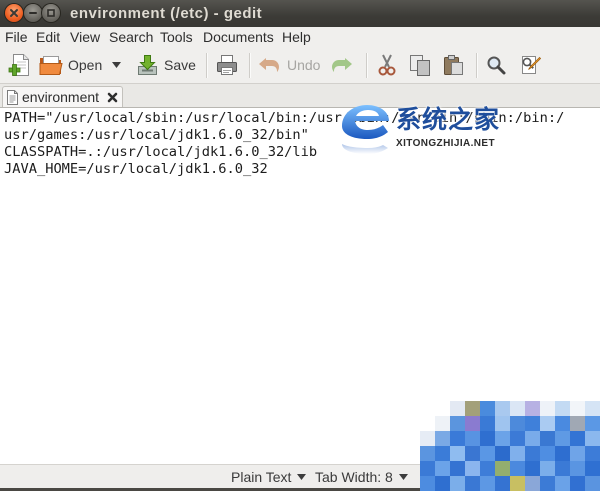 The width and height of the screenshot is (600, 491). What do you see at coordinates (85, 37) in the screenshot?
I see `menu-view: View` at bounding box center [85, 37].